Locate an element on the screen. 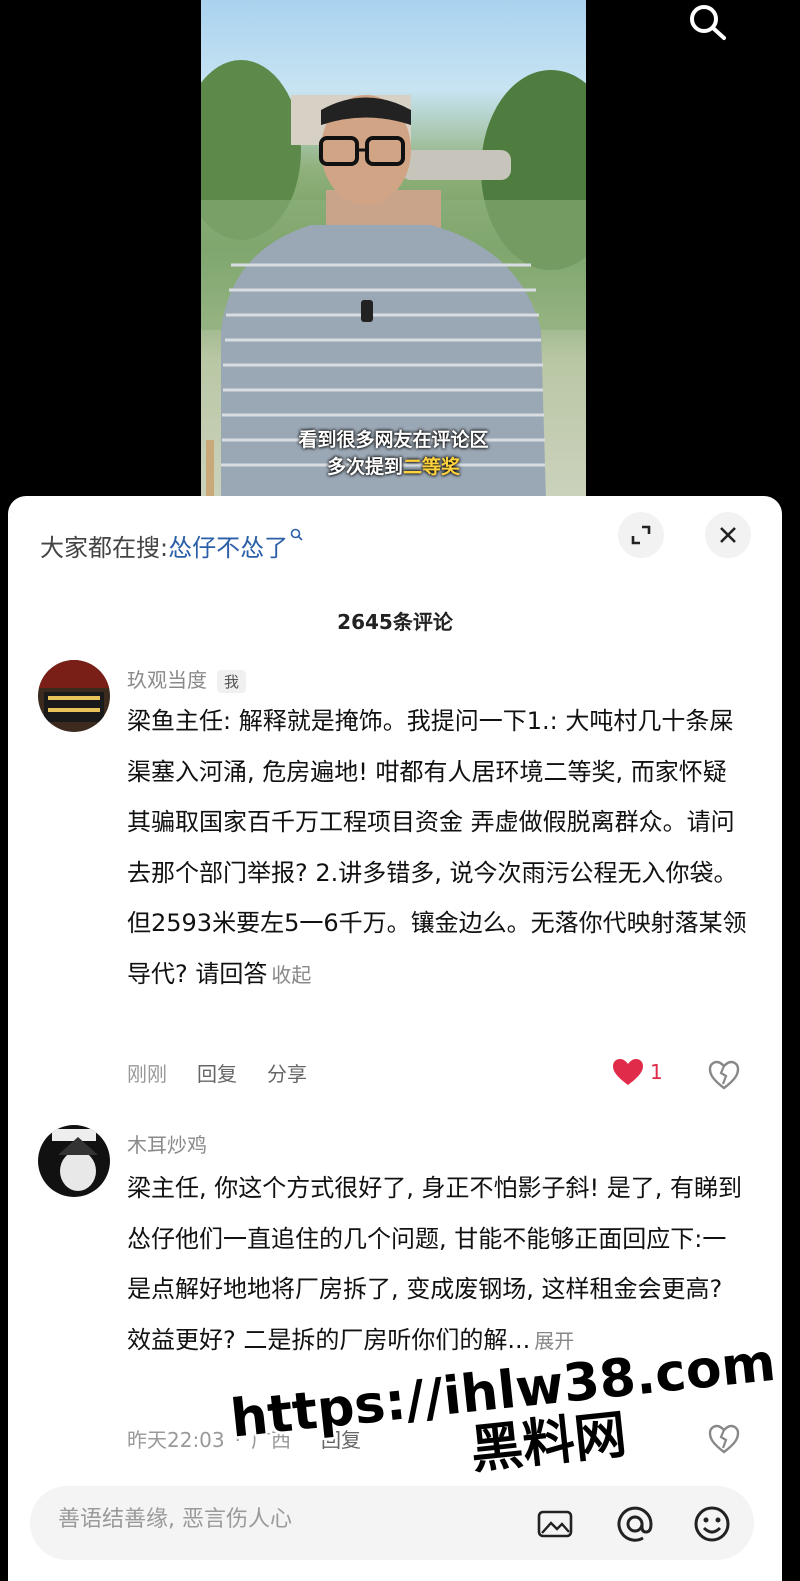  emoji-button is located at coordinates (712, 1524).